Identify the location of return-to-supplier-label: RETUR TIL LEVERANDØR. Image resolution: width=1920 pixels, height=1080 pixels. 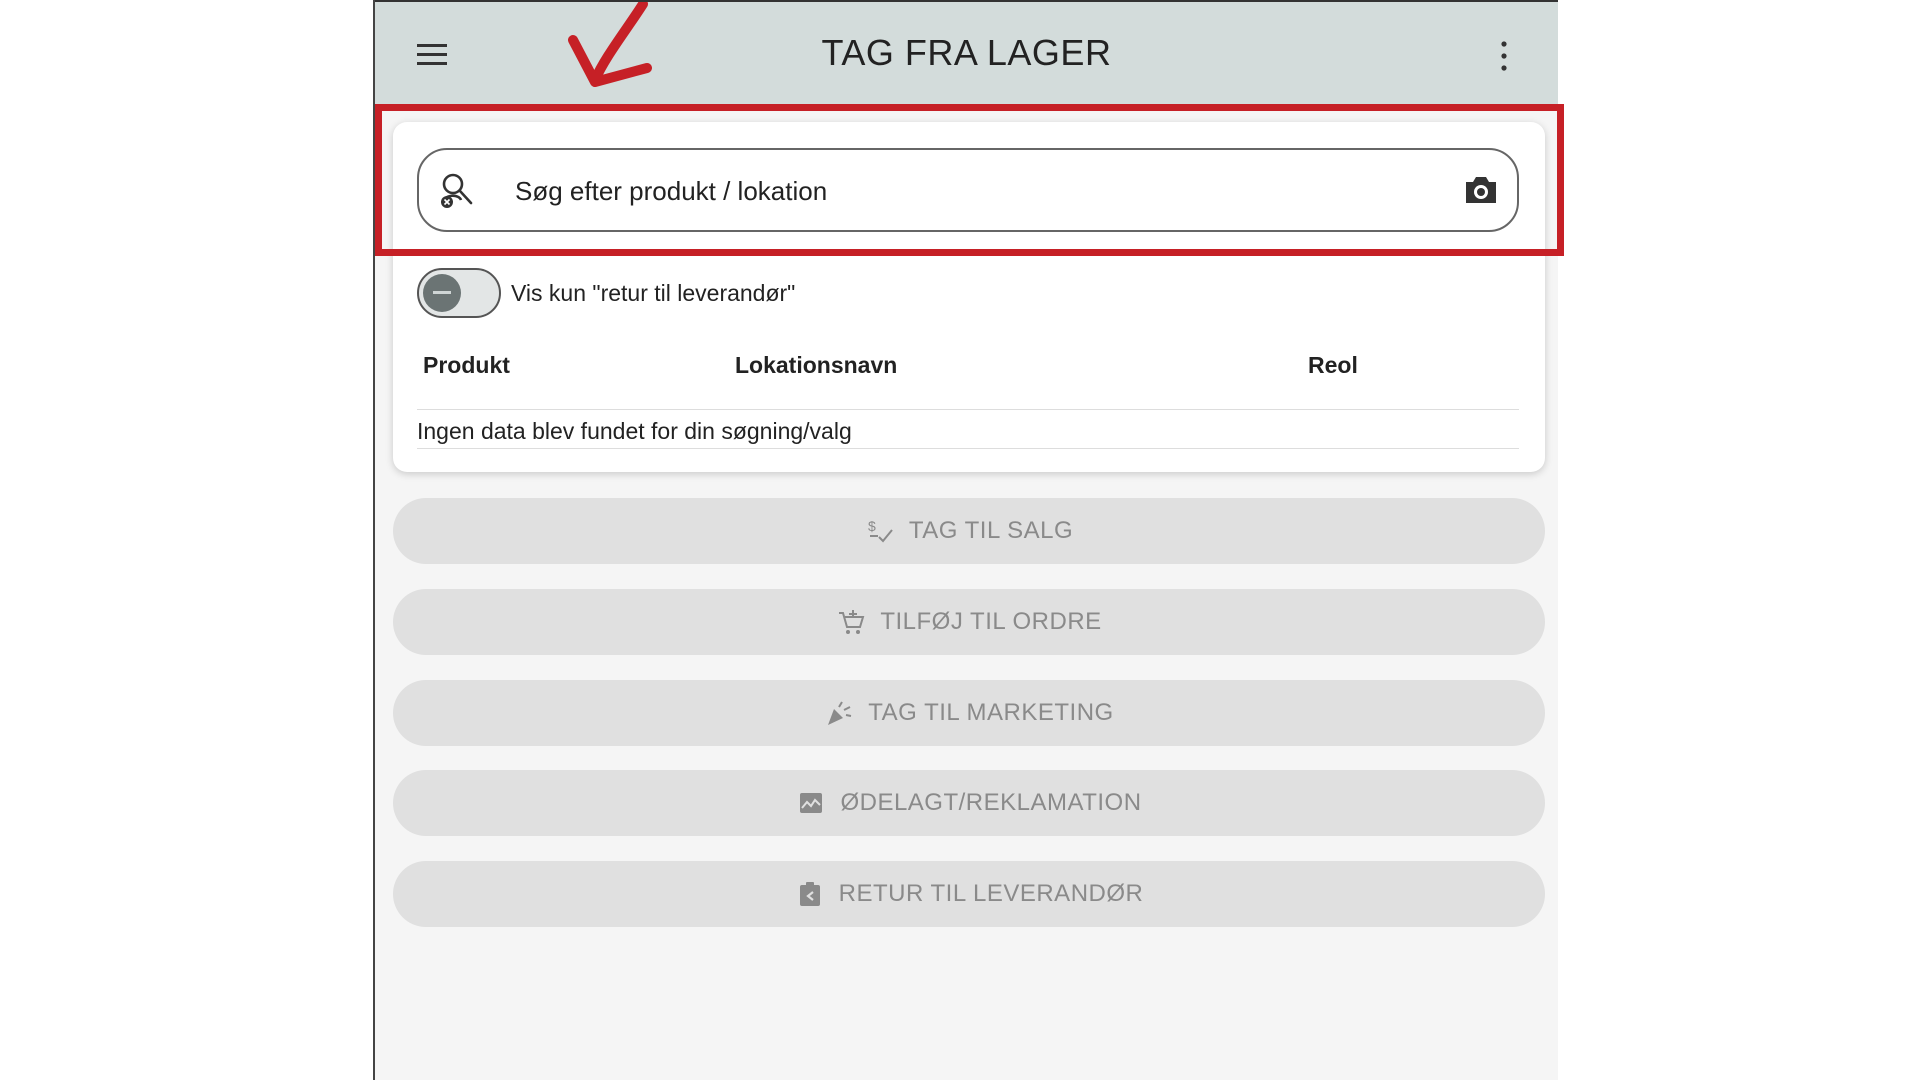
(991, 893).